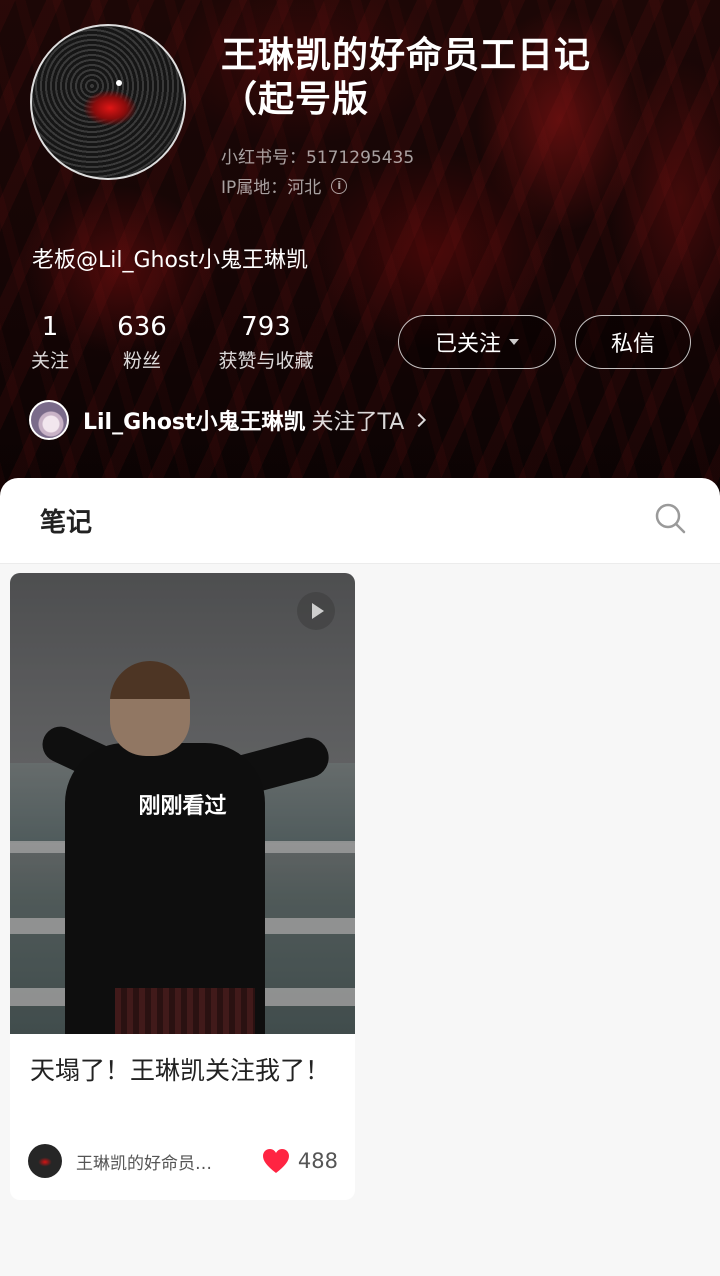  Describe the element at coordinates (50, 327) in the screenshot. I see `stat-following-value: 1` at that location.